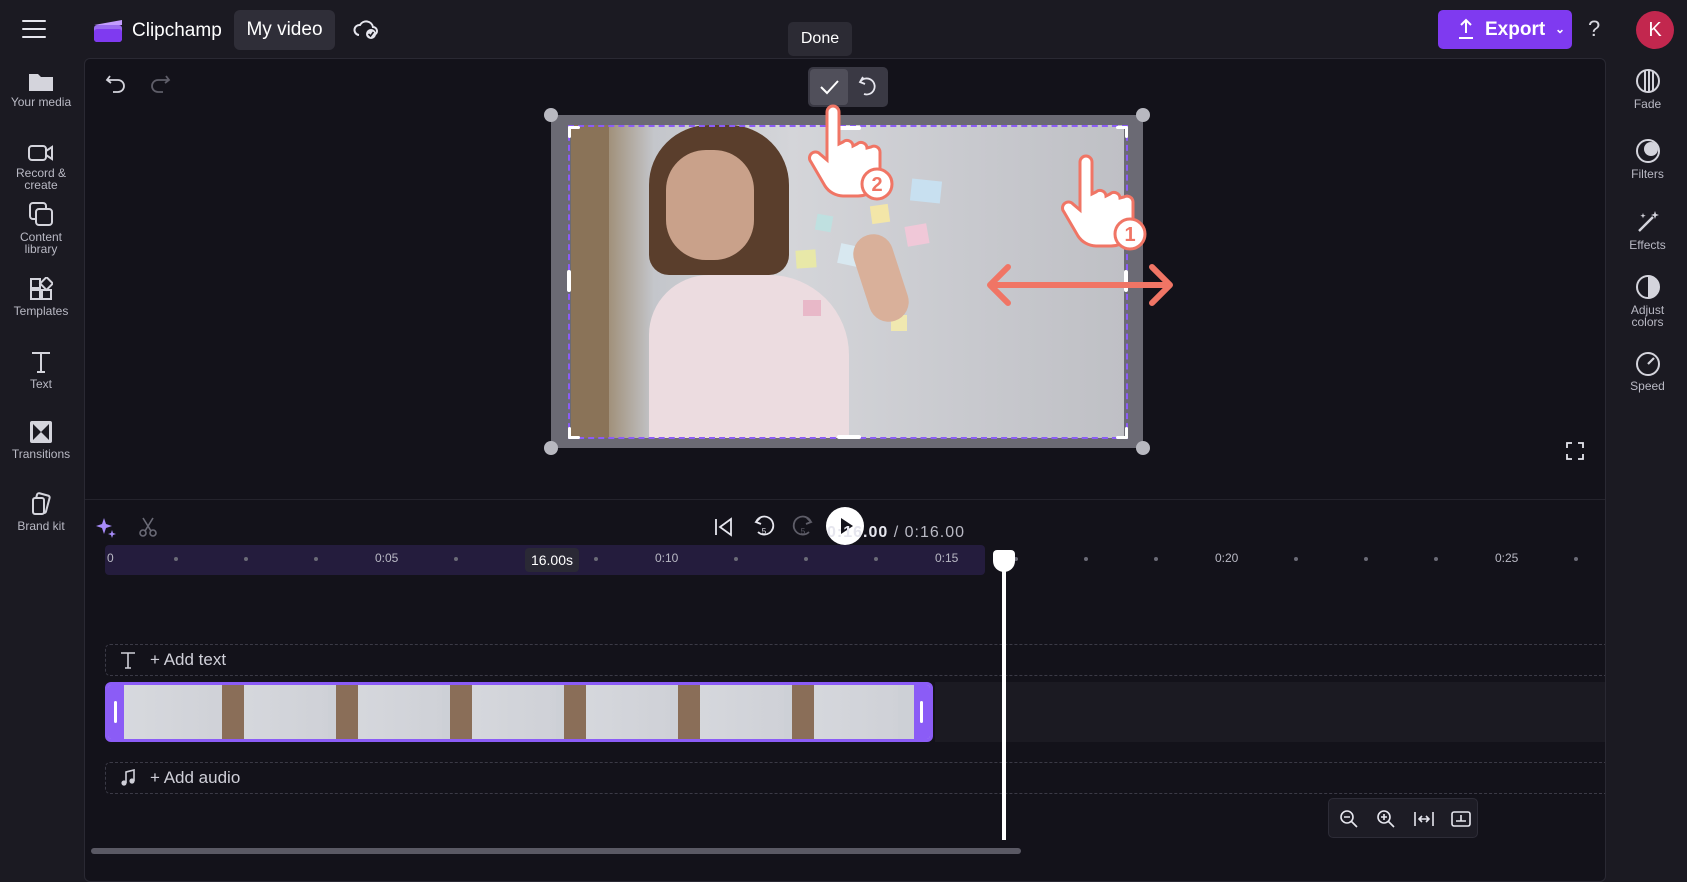  I want to click on rewind-5-icon: 5, so click(764, 527).